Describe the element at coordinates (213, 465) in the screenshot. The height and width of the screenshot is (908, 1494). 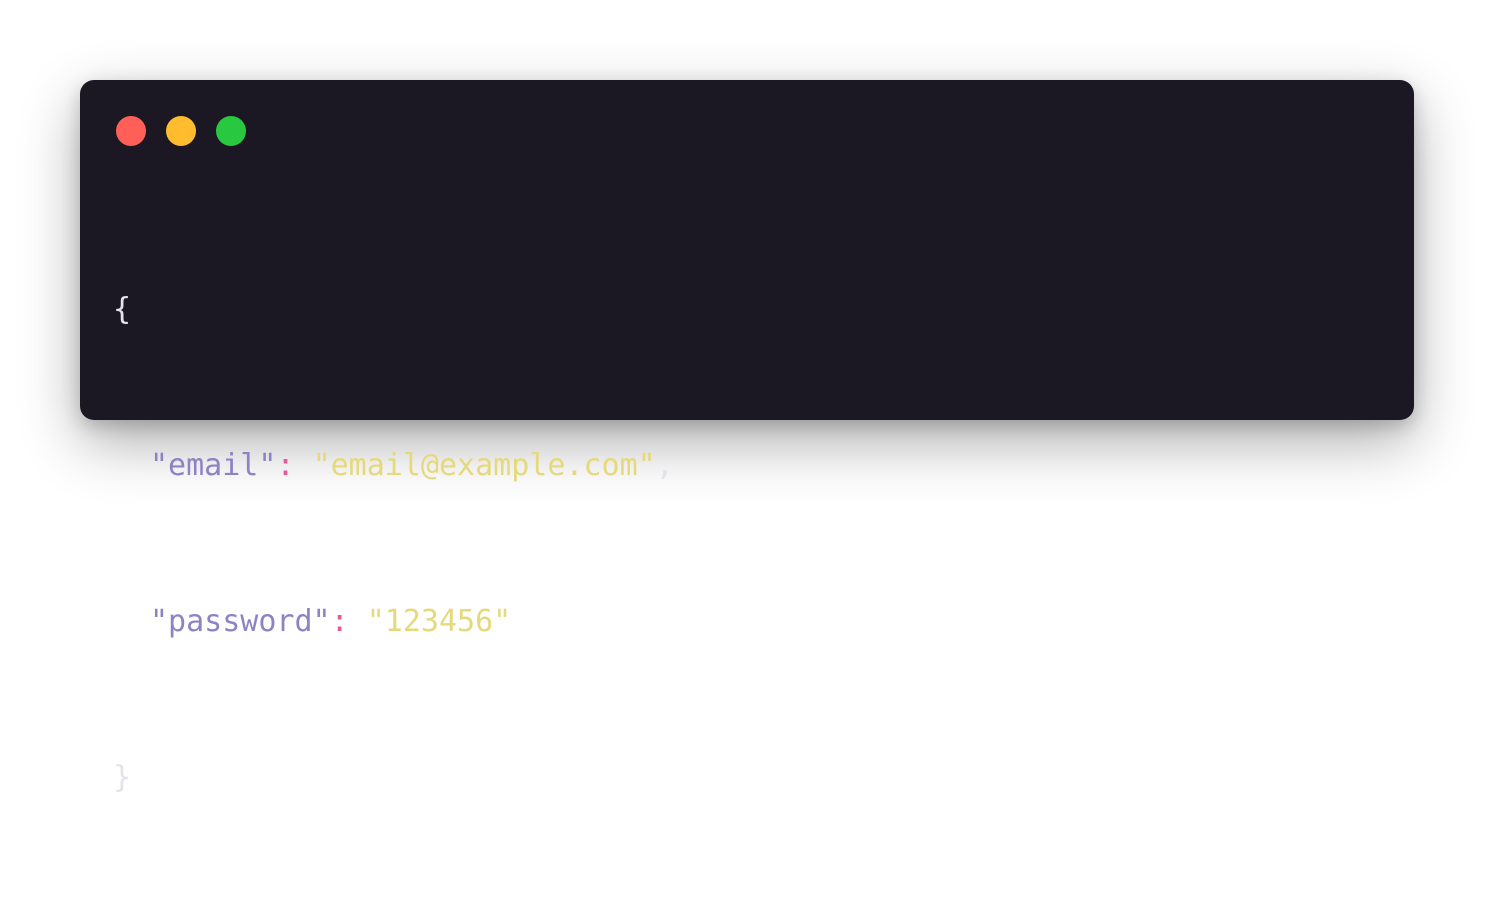
I see `json-key-email: "email"` at that location.